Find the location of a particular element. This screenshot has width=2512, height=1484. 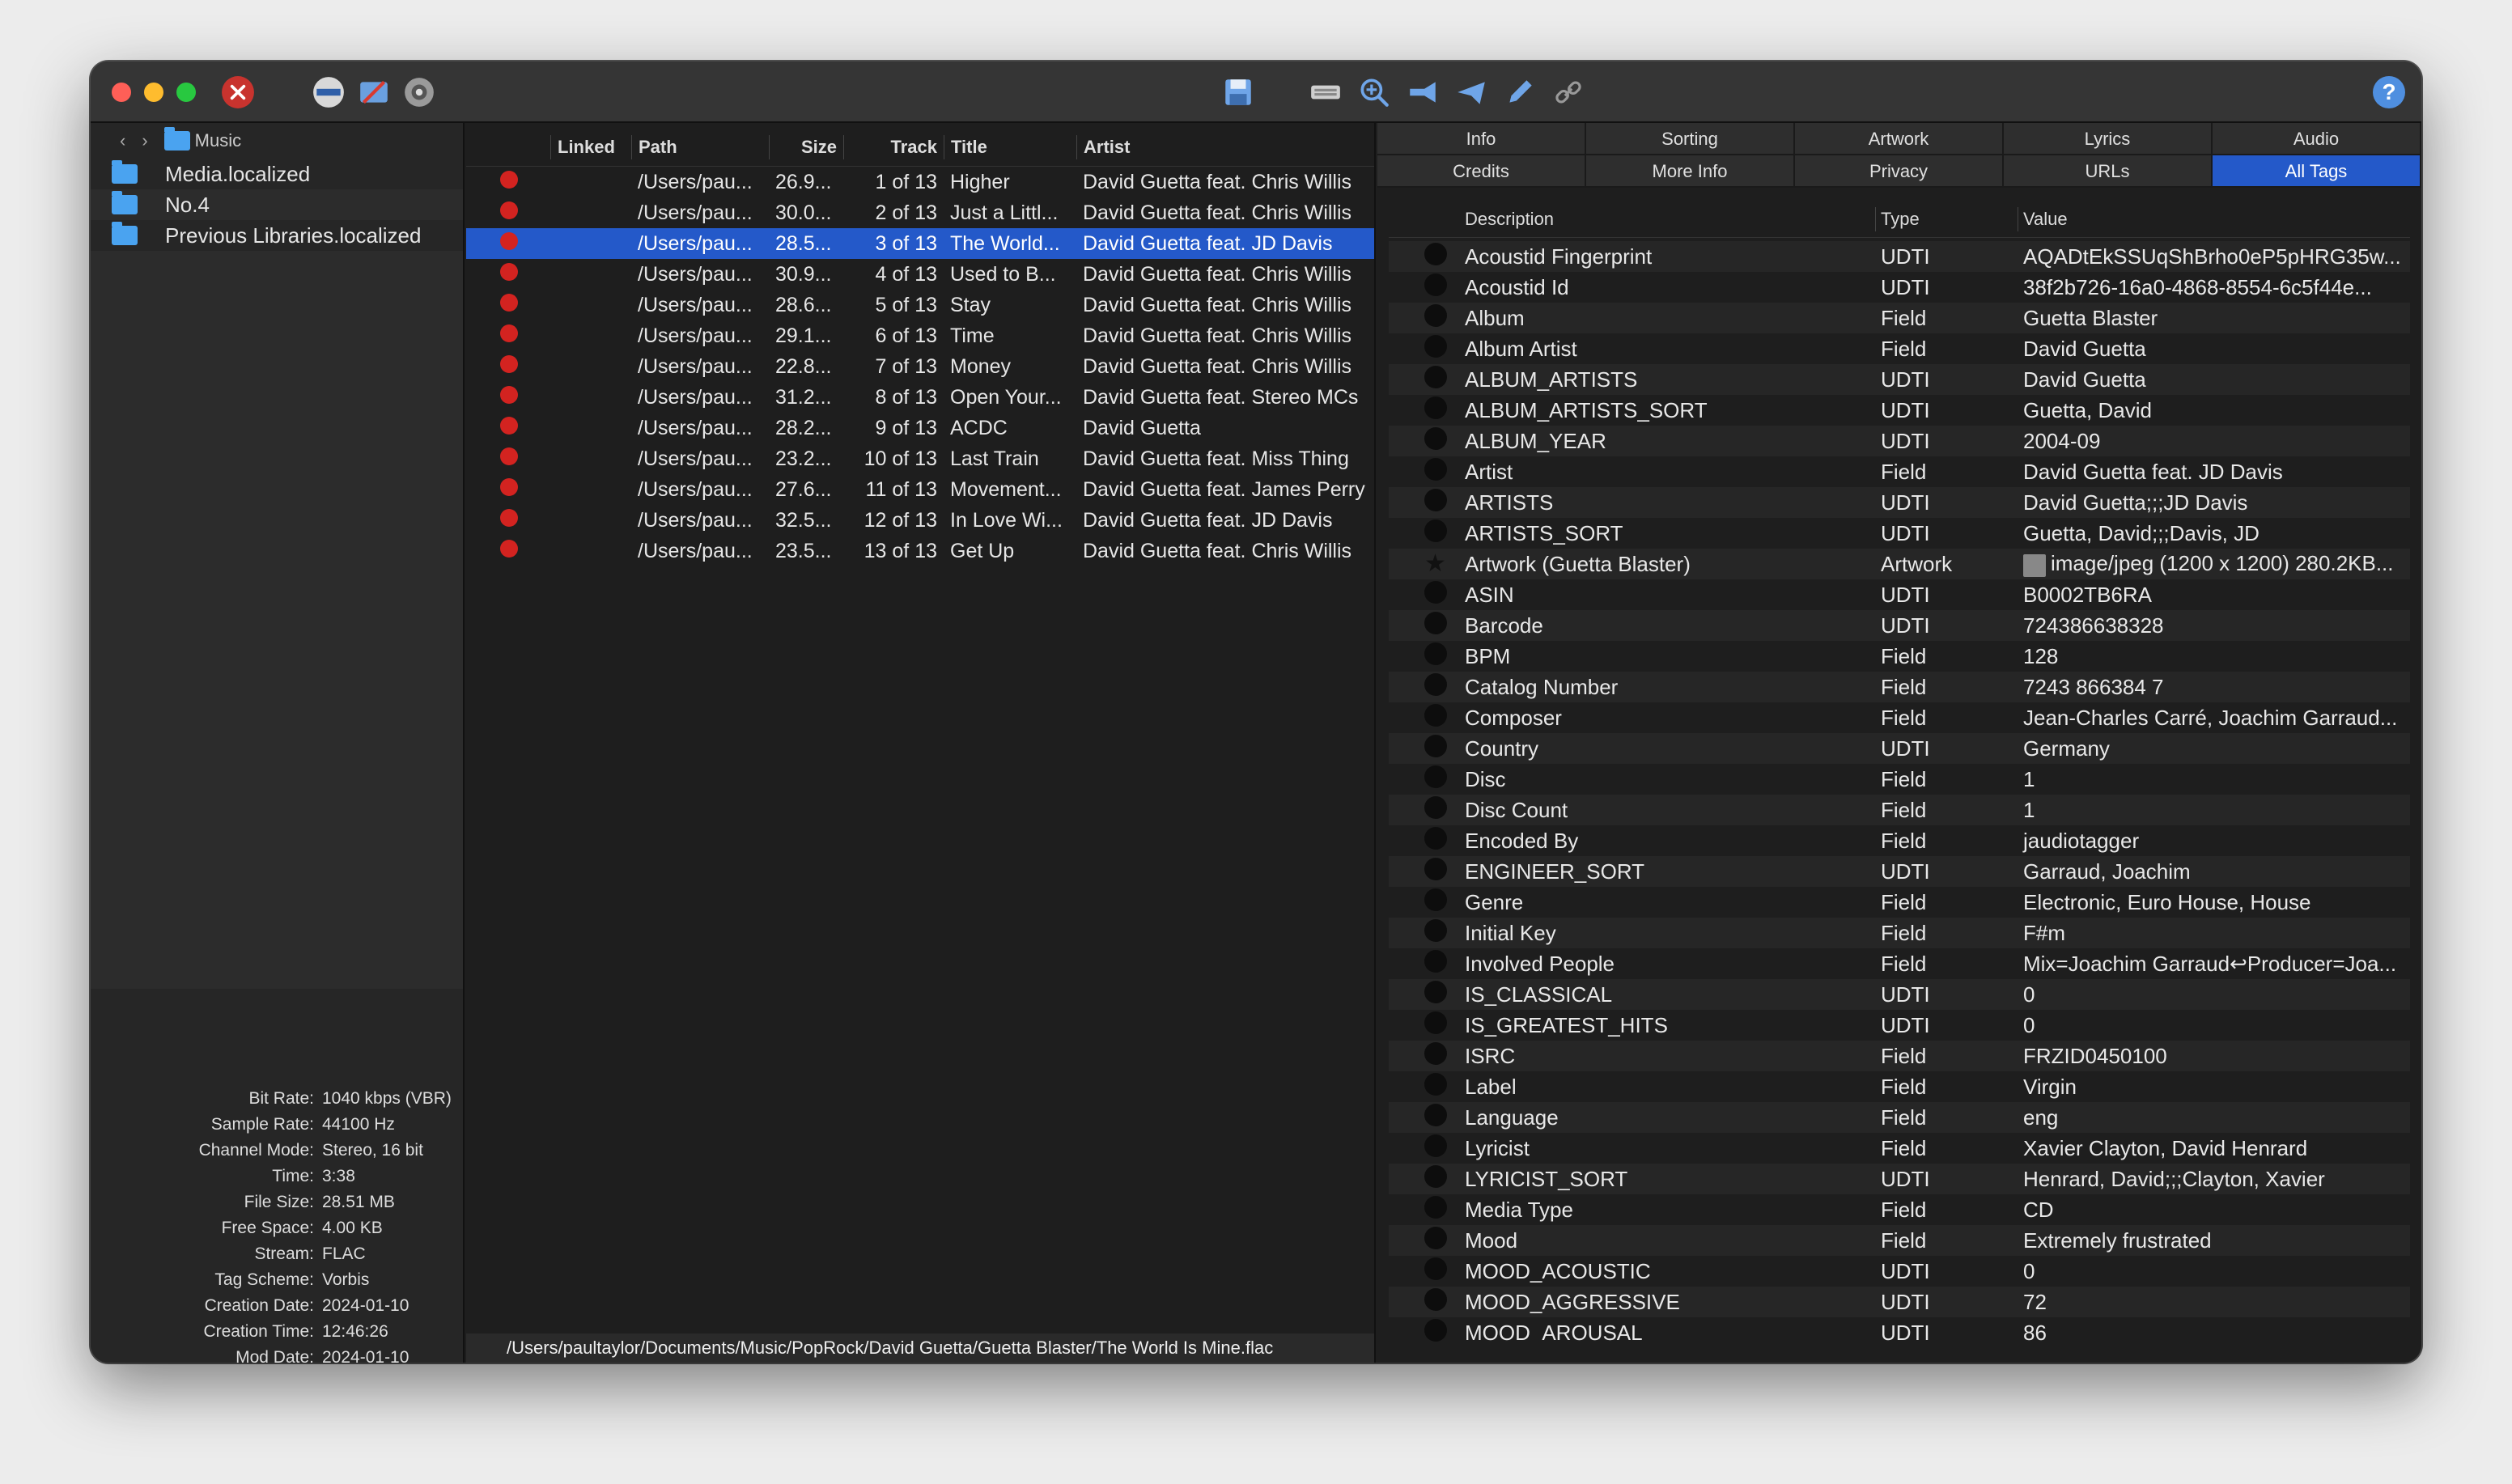

tab-sorting: Sorting is located at coordinates (1690, 139).